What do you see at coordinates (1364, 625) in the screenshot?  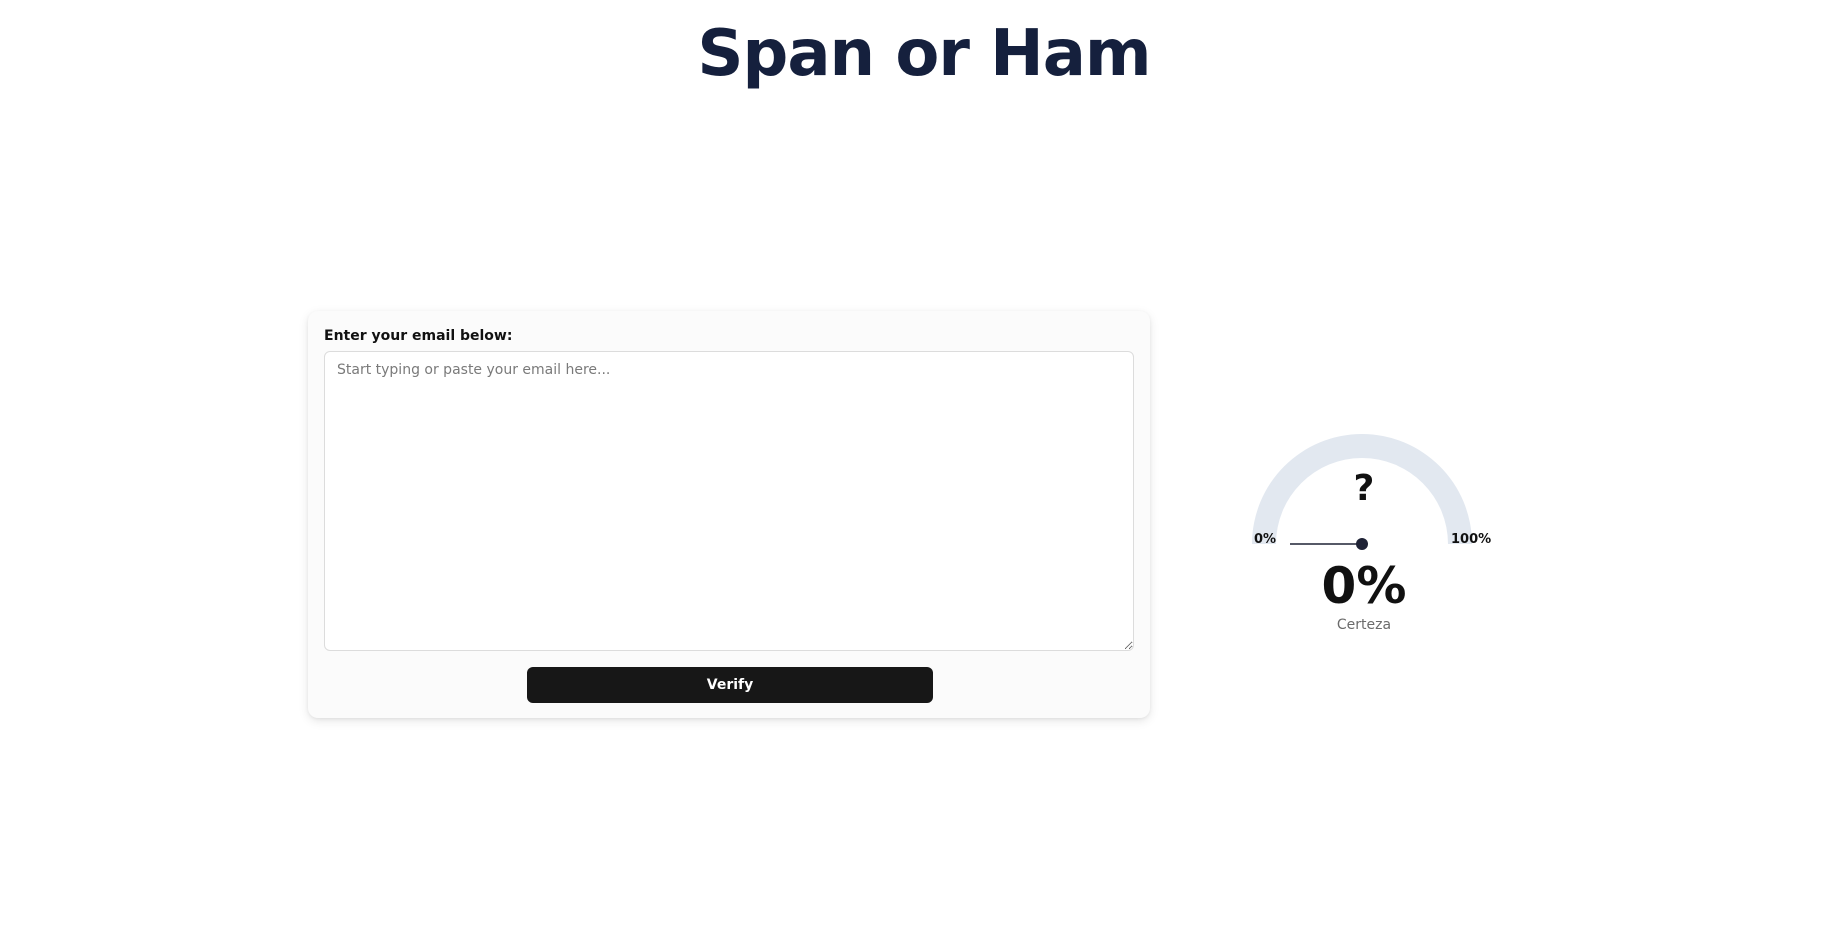 I see `gauge-caption: Certeza` at bounding box center [1364, 625].